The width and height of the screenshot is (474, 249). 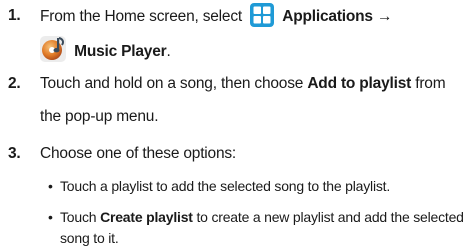 I want to click on music-player-icon, so click(x=53, y=53).